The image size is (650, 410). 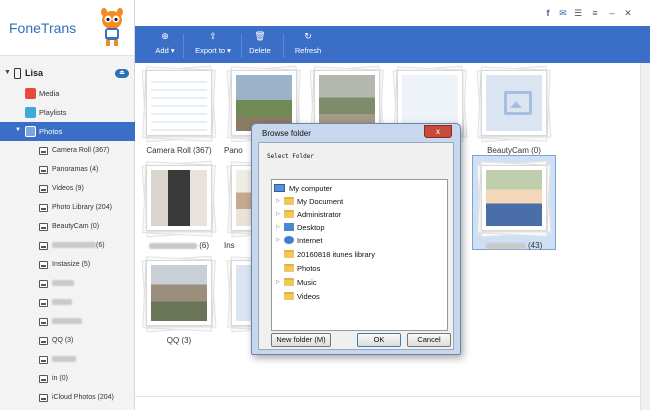 I want to click on album-item: (6), so click(x=67, y=246).